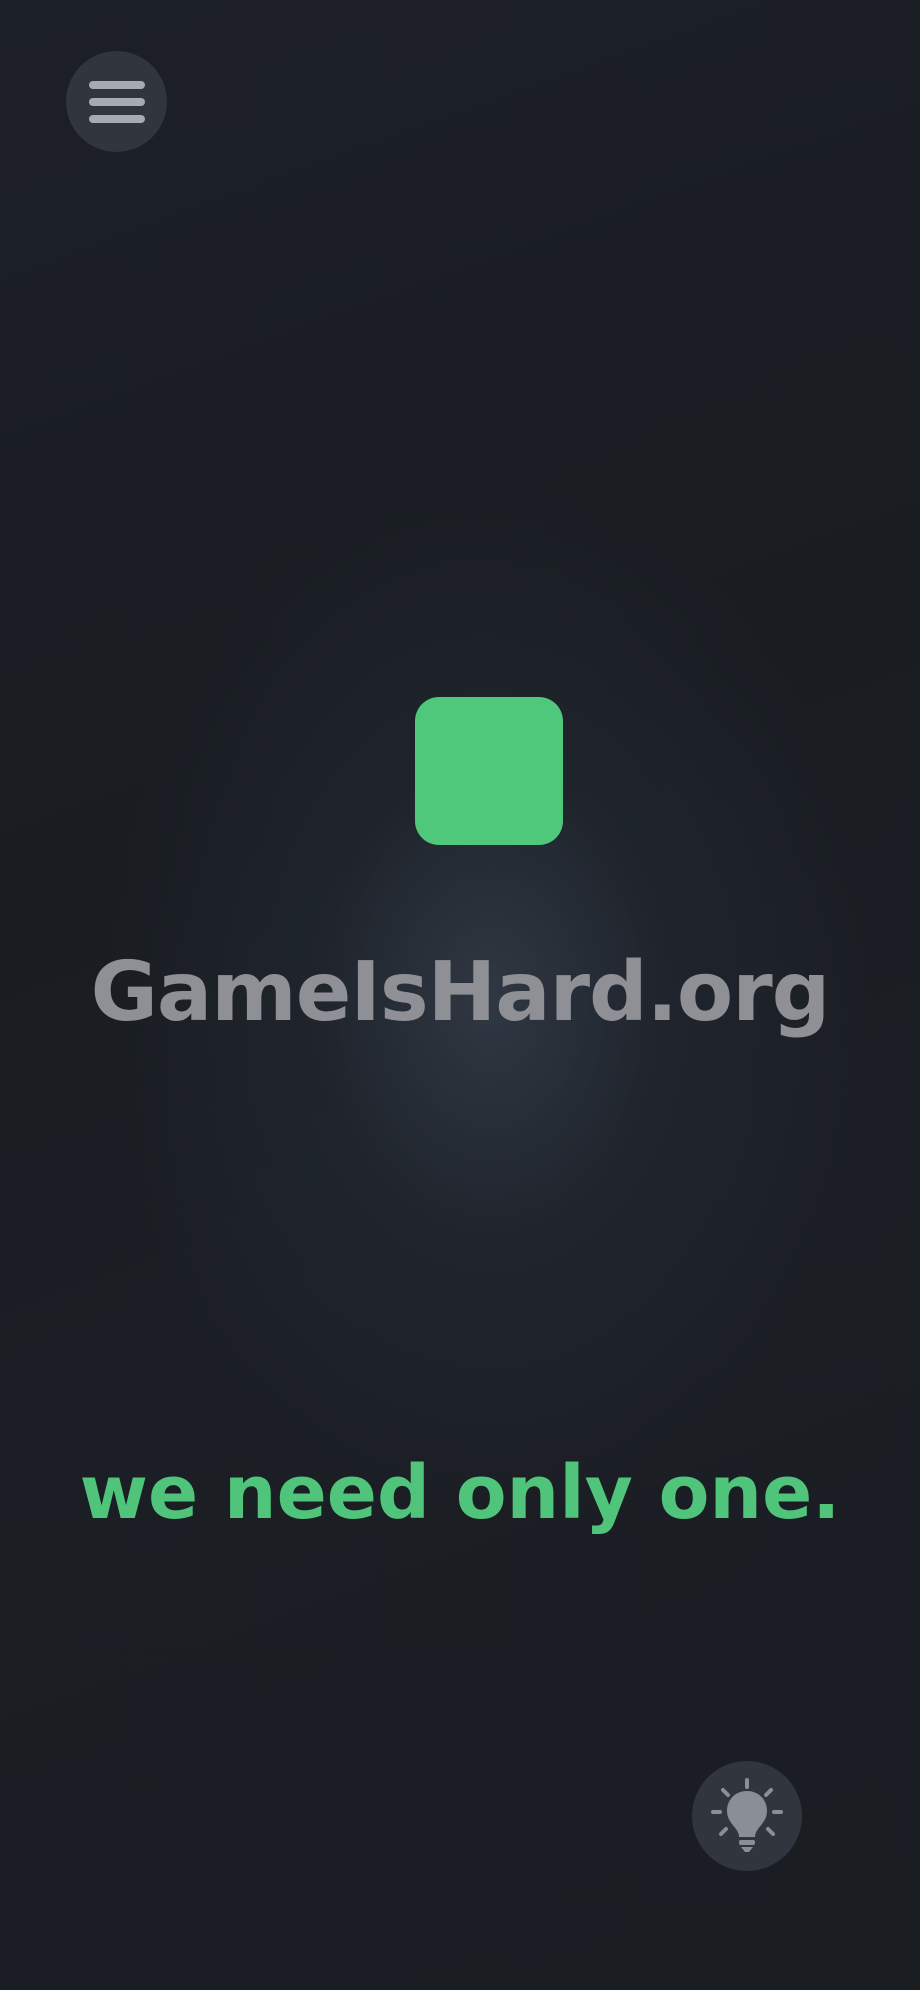 The height and width of the screenshot is (1990, 920). What do you see at coordinates (460, 992) in the screenshot?
I see `game-title: GameIsHard.org` at bounding box center [460, 992].